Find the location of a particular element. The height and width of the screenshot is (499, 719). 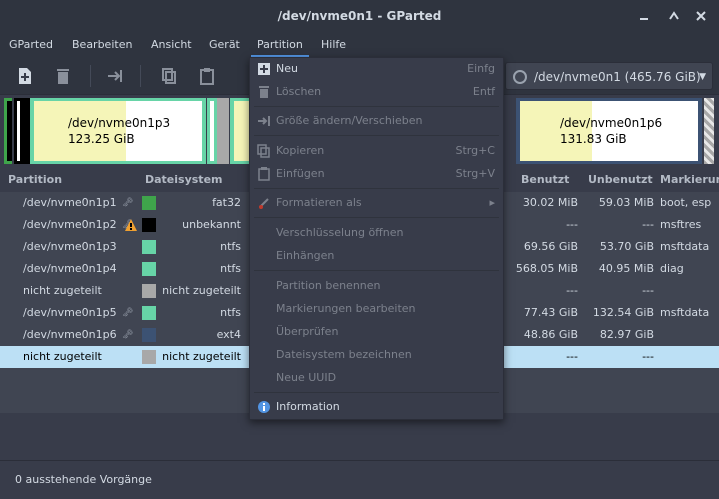

menuitem-open-encryption: Verschlüsselung öffnen is located at coordinates (376, 233).